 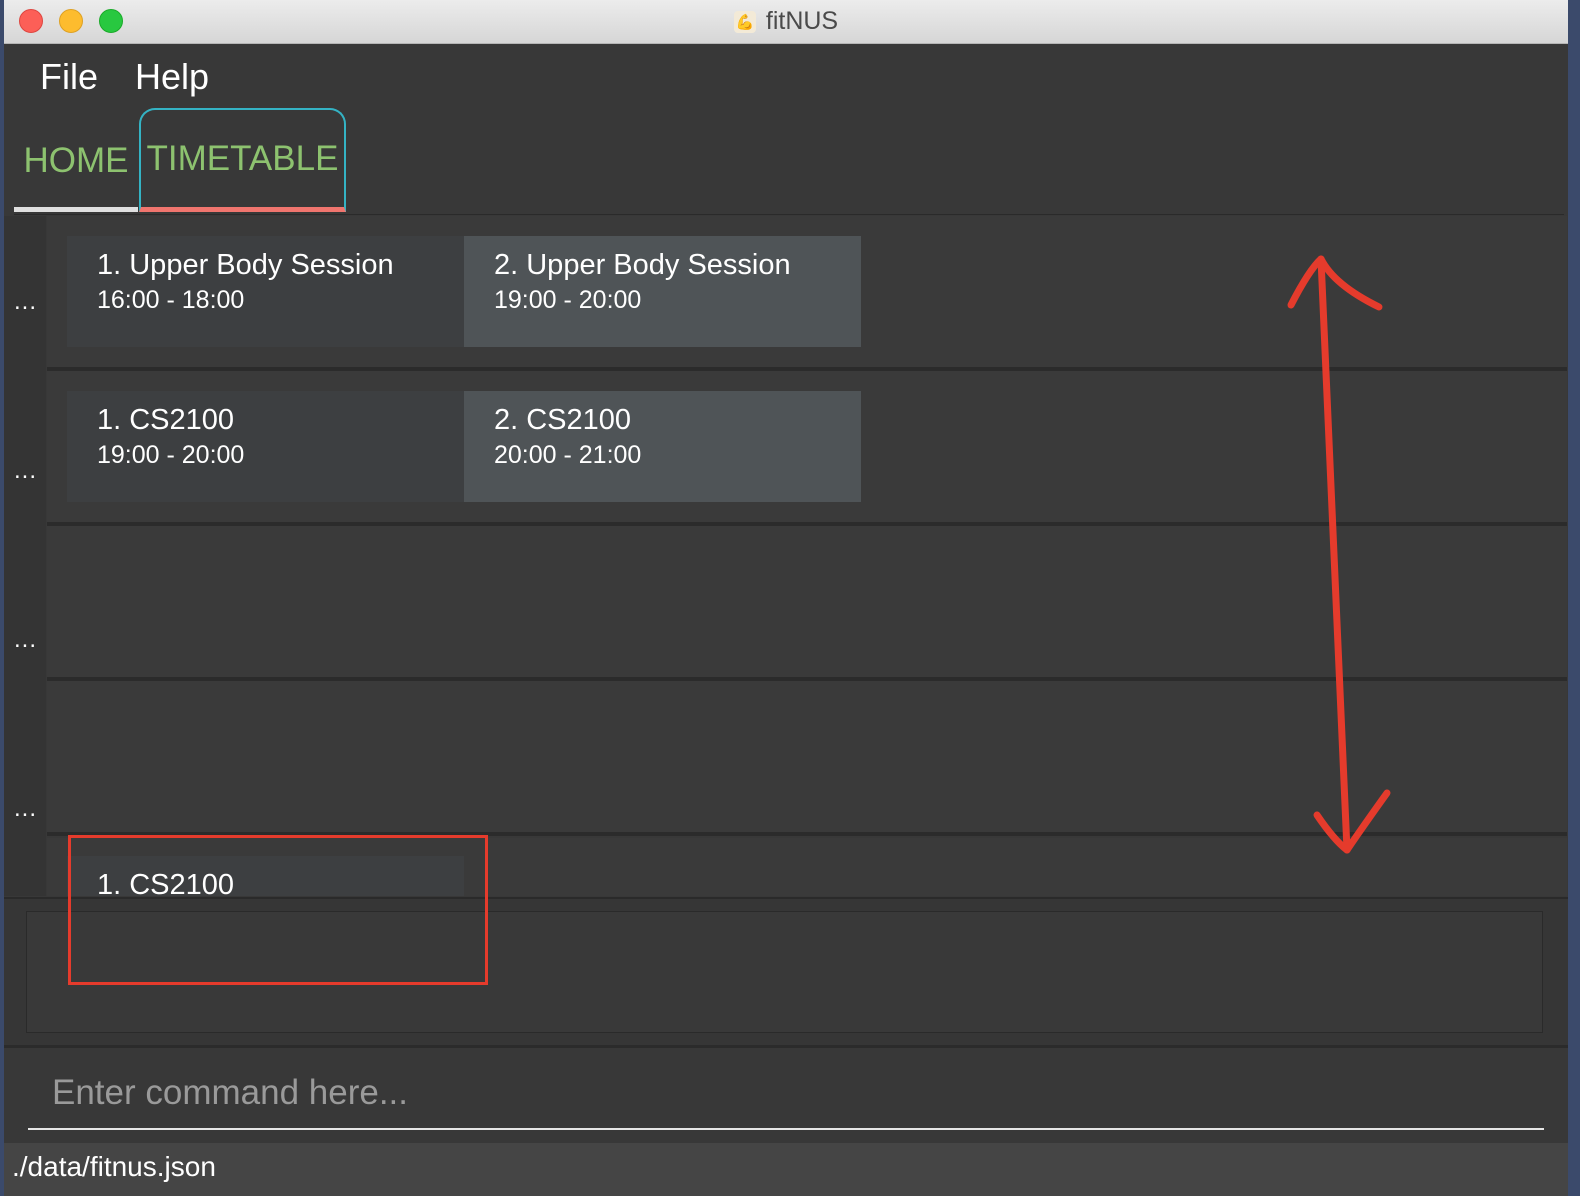 What do you see at coordinates (642, 265) in the screenshot?
I see `slot-name: 2. Upper Body Session` at bounding box center [642, 265].